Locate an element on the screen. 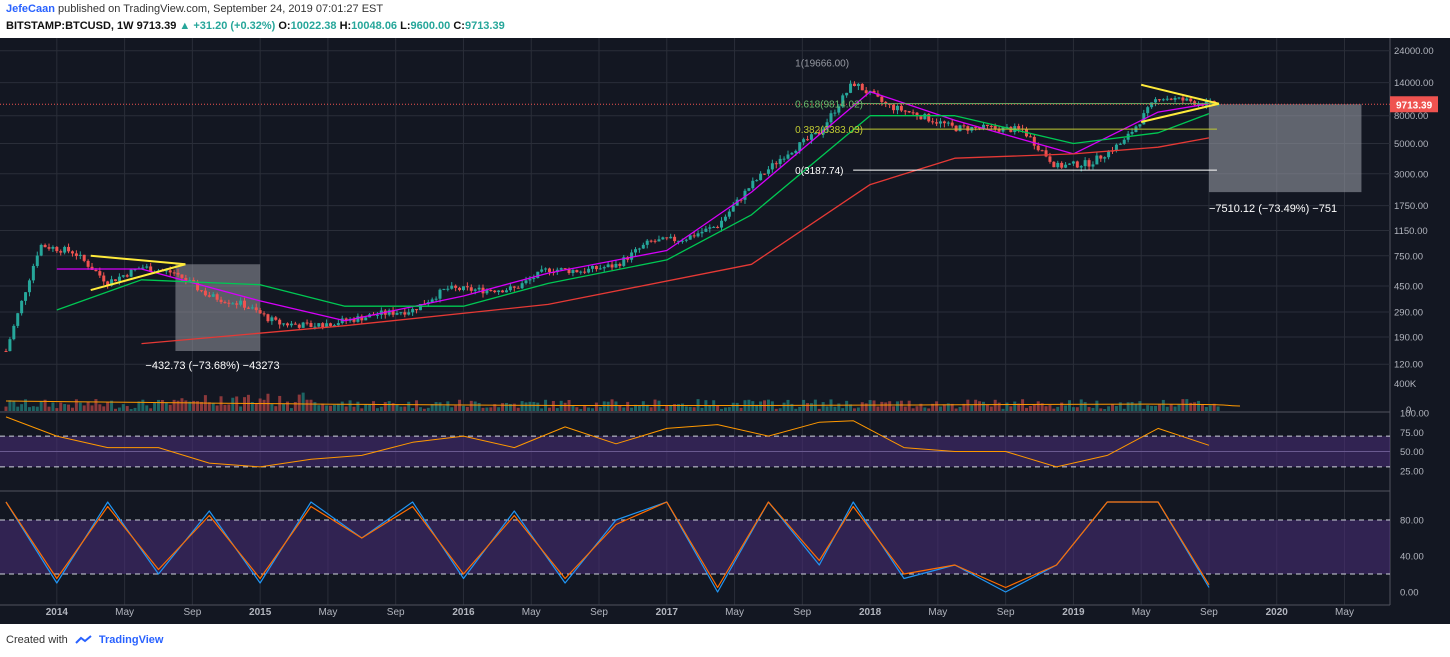  price-tick-label: 8000.00 is located at coordinates (1411, 116).